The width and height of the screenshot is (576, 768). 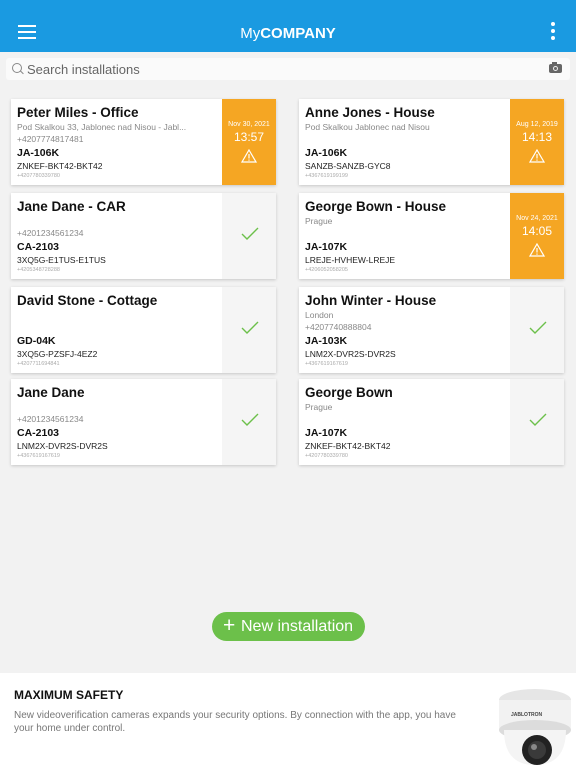 I want to click on brand-bold: COMPANY, so click(x=298, y=33).